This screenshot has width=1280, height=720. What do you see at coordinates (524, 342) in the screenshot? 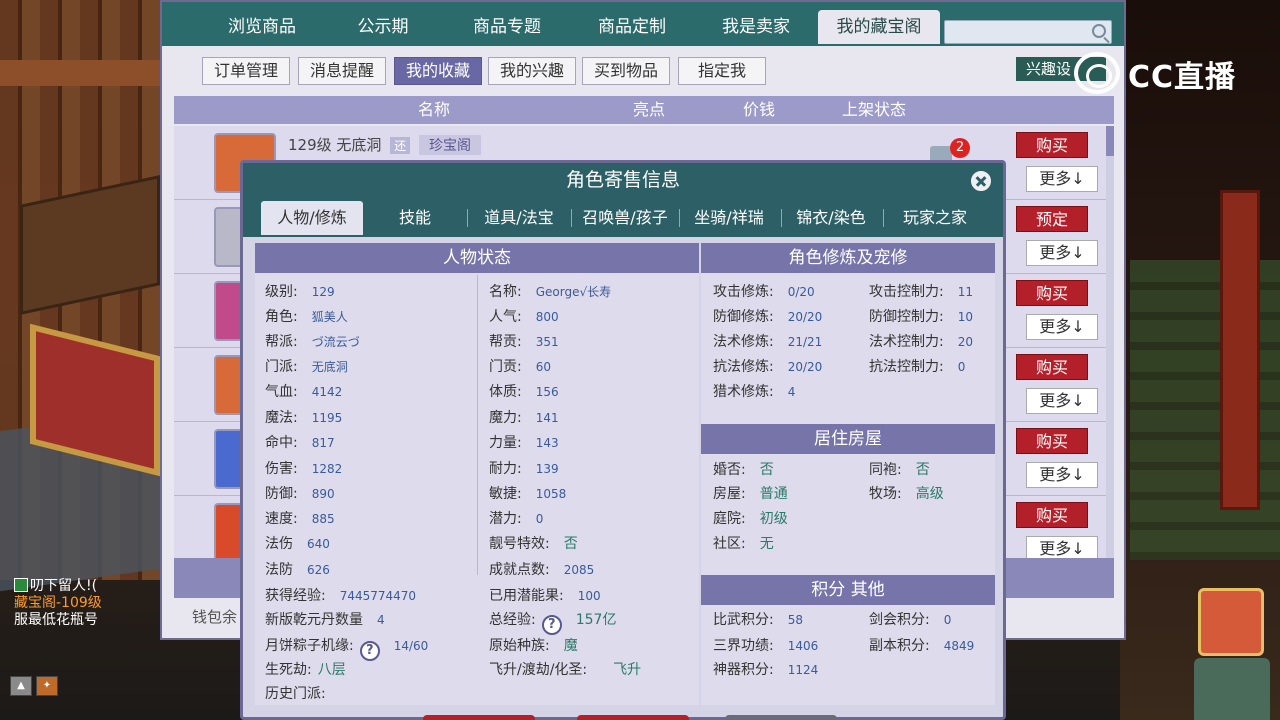
I see `field-guild-contribution: 帮贡: 351` at bounding box center [524, 342].